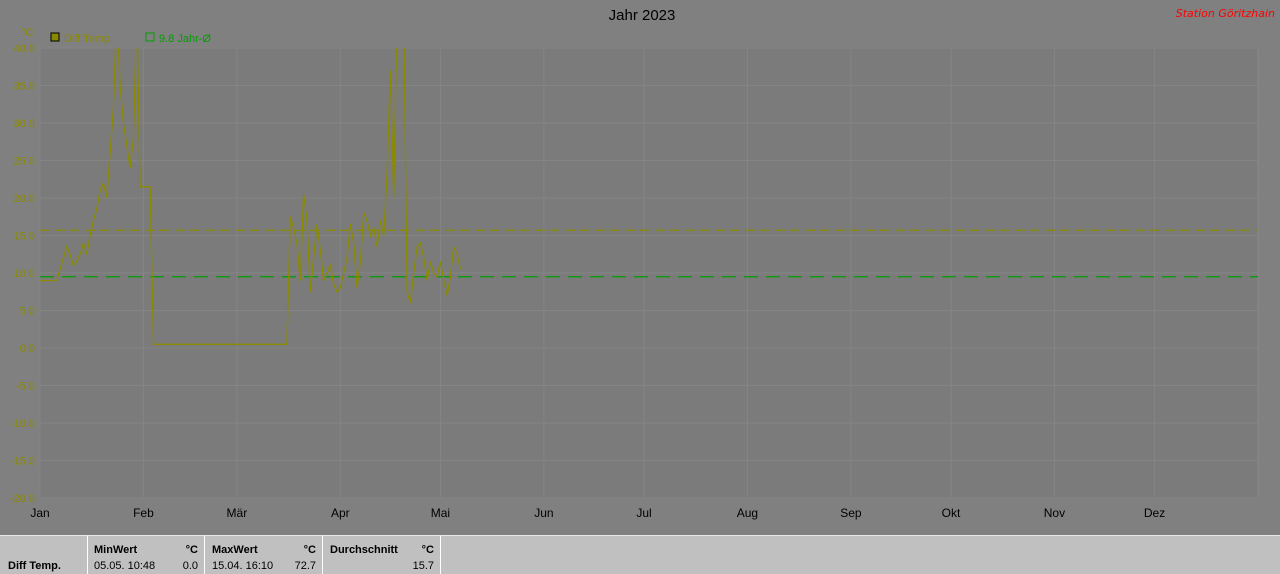  What do you see at coordinates (237, 513) in the screenshot?
I see `x-tick-label: Mär` at bounding box center [237, 513].